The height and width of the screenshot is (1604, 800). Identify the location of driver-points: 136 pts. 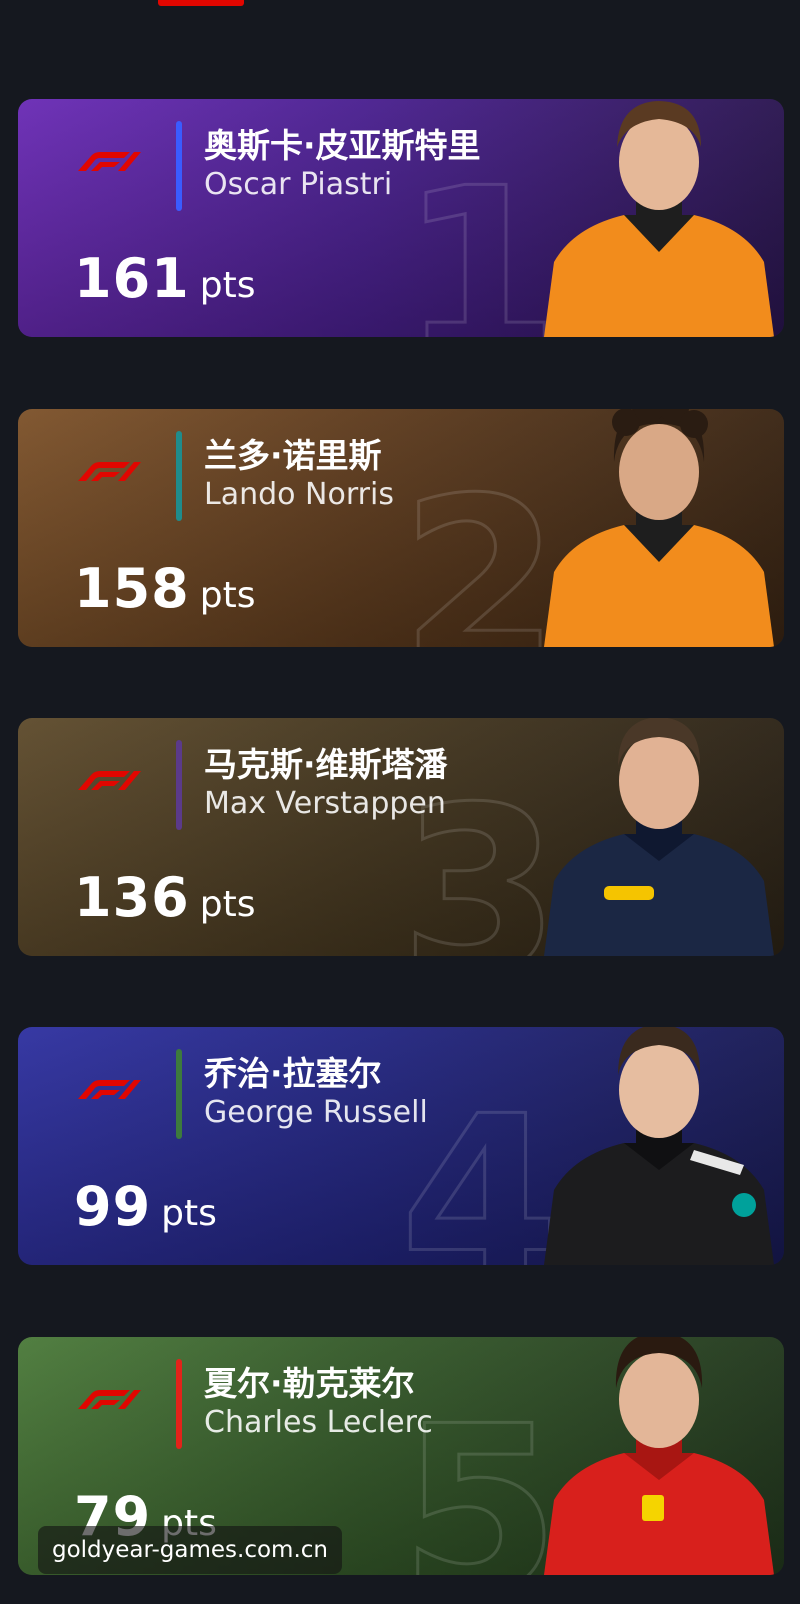
(164, 897).